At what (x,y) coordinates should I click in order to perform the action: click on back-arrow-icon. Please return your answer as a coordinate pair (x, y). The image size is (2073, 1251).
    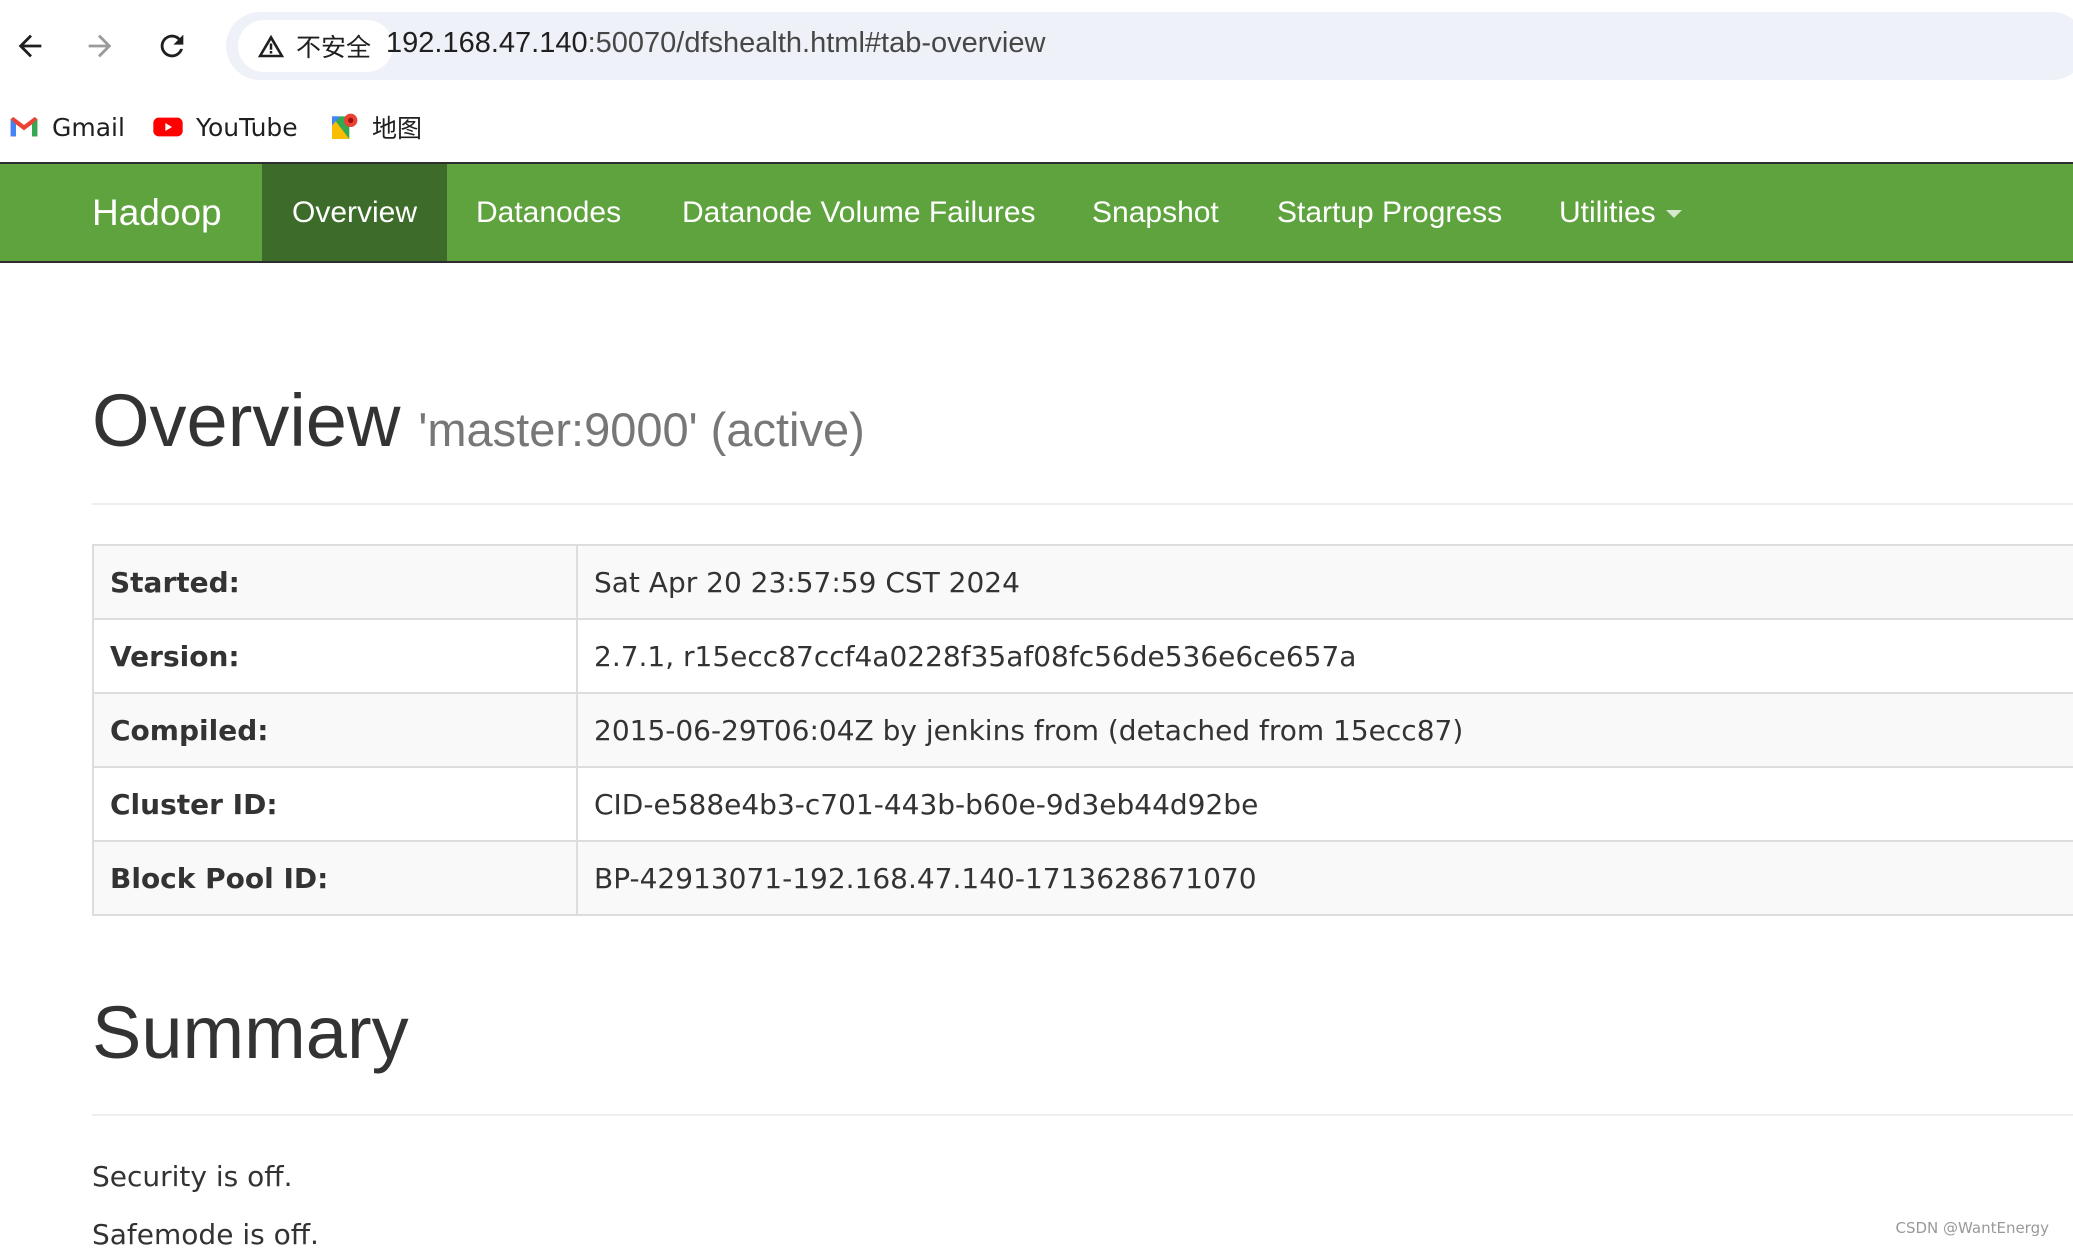
    Looking at the image, I should click on (30, 46).